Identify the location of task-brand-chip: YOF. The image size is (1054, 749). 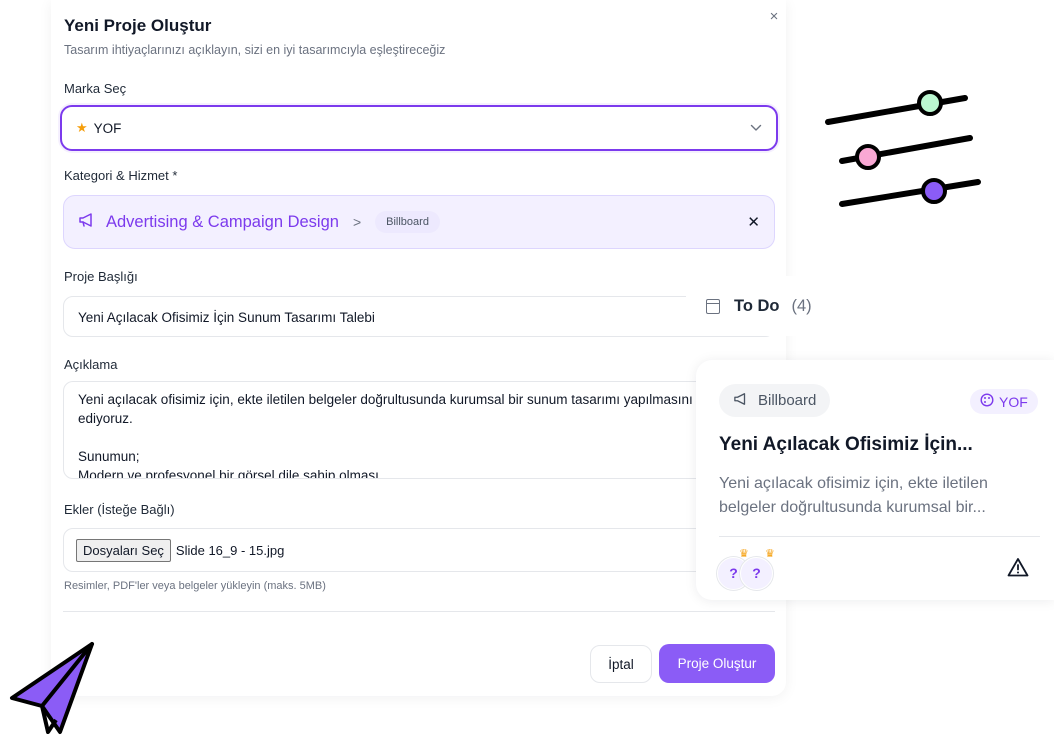
(1004, 401).